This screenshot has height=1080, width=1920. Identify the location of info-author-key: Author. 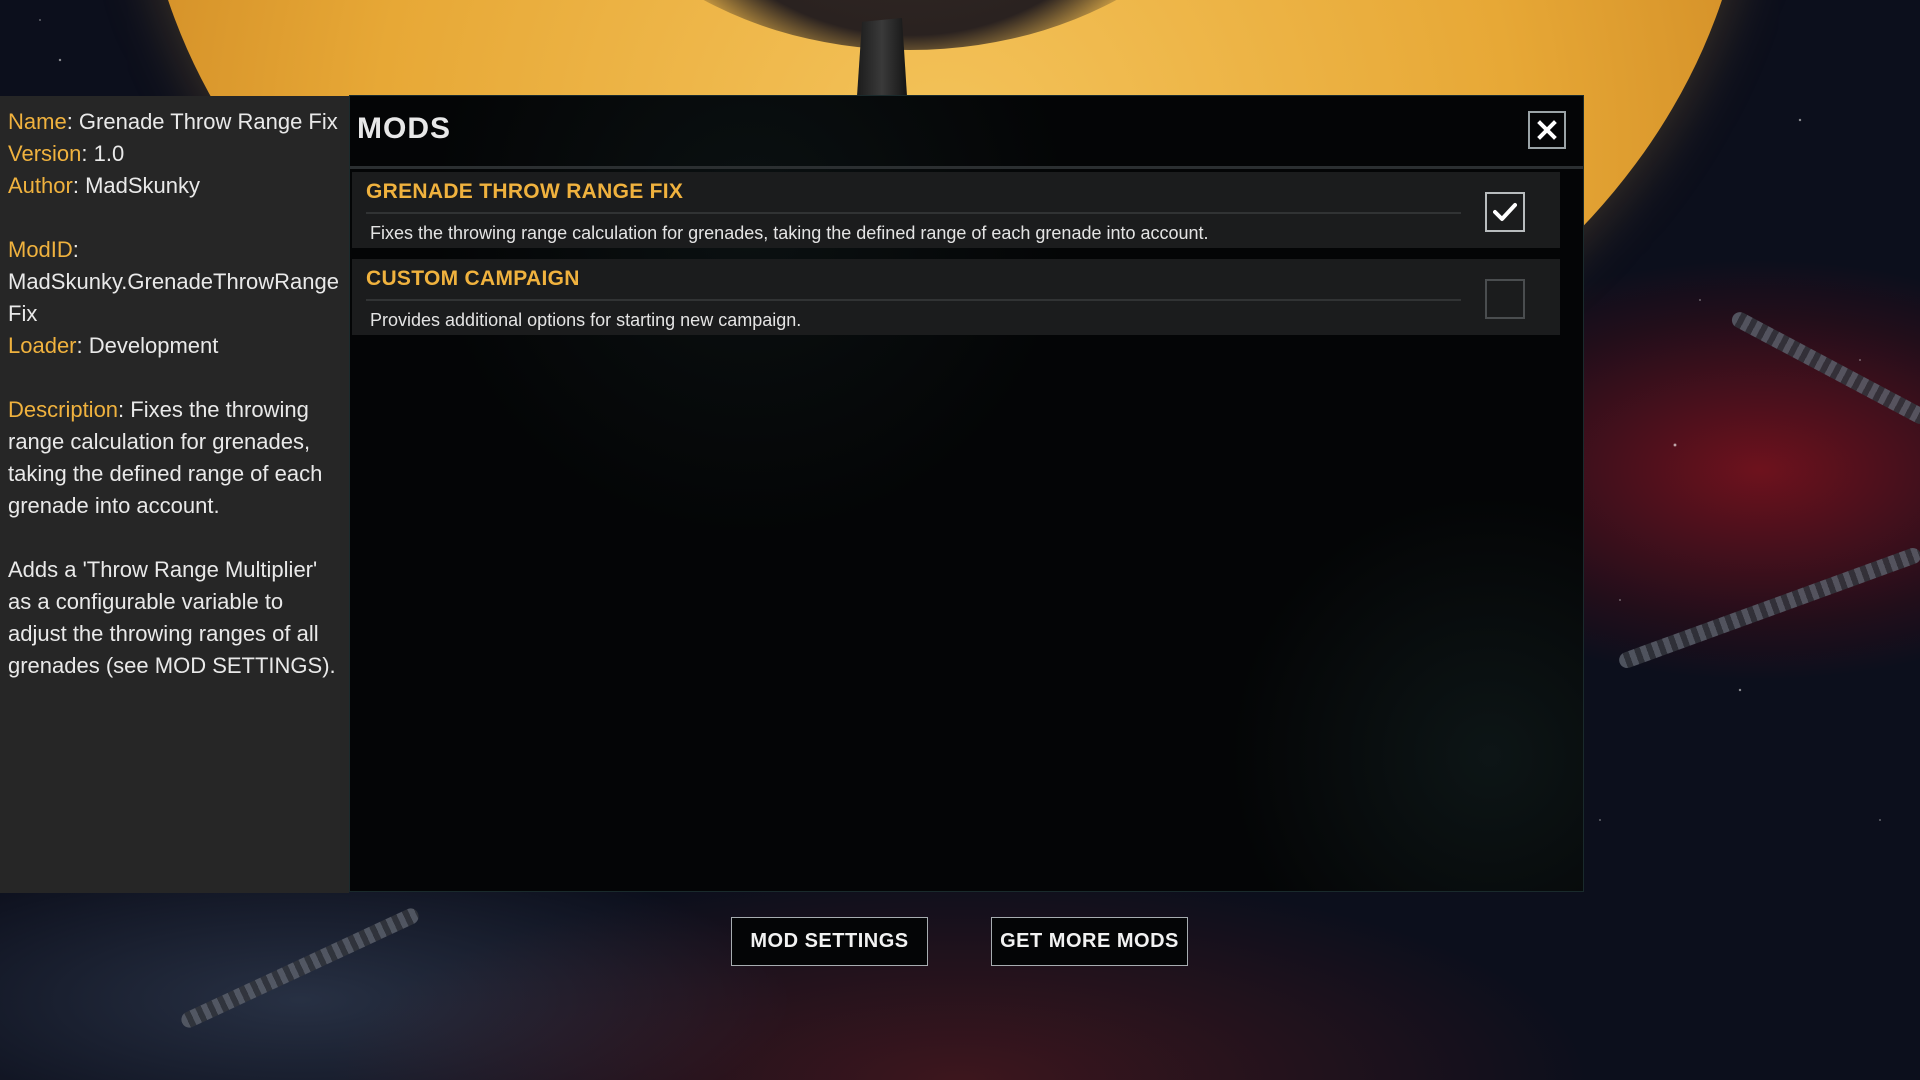
(40, 185).